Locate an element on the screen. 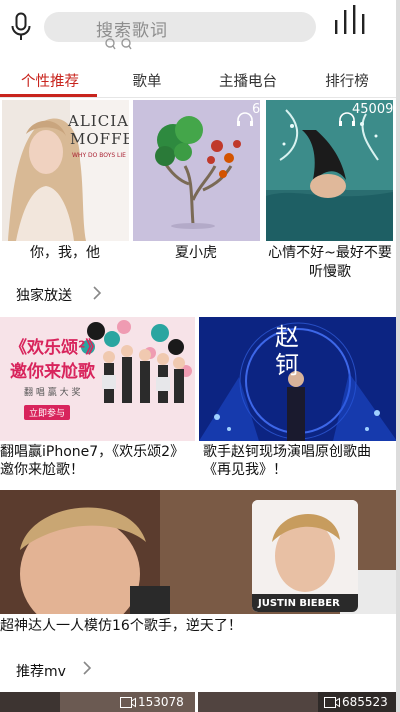  banner-headline: 《欢乐颂²》 is located at coordinates (56, 348).